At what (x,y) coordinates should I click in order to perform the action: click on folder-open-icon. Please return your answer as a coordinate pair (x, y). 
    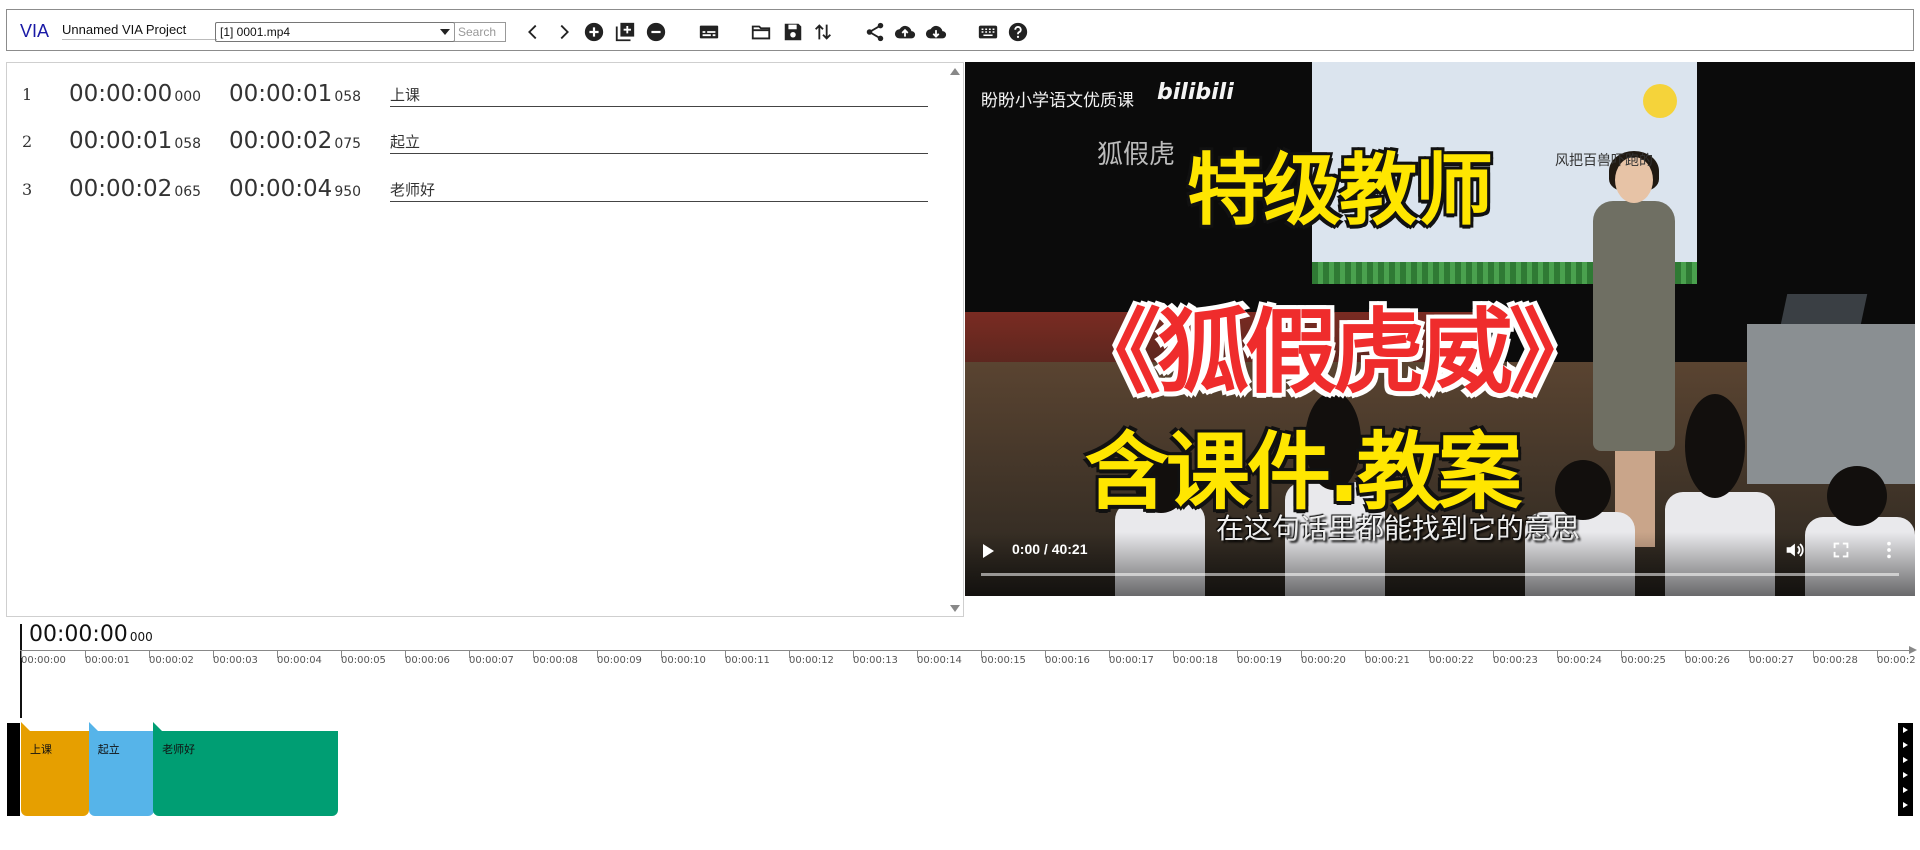
    Looking at the image, I should click on (761, 32).